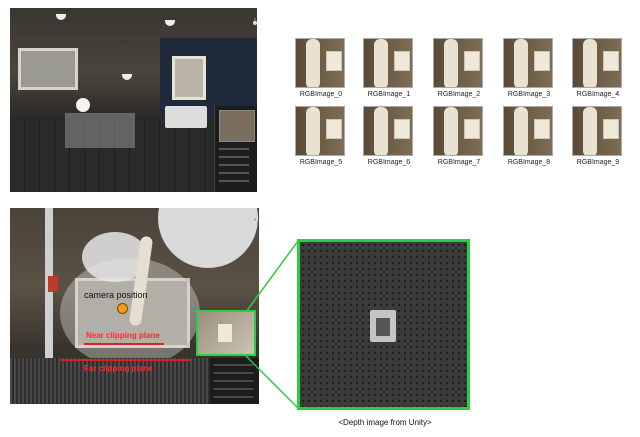 Image resolution: width=640 pixels, height=437 pixels. Describe the element at coordinates (385, 422) in the screenshot. I see `depth-image-caption: <Depth image from Unity>` at that location.